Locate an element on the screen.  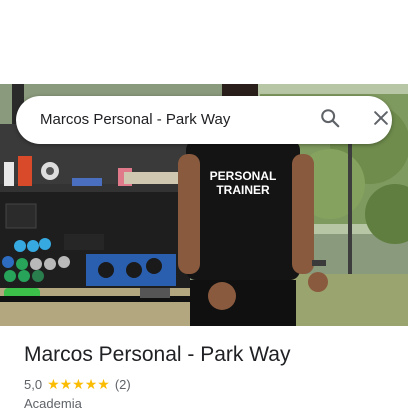
search-bar: Marcos Personal - Park Way is located at coordinates (204, 120).